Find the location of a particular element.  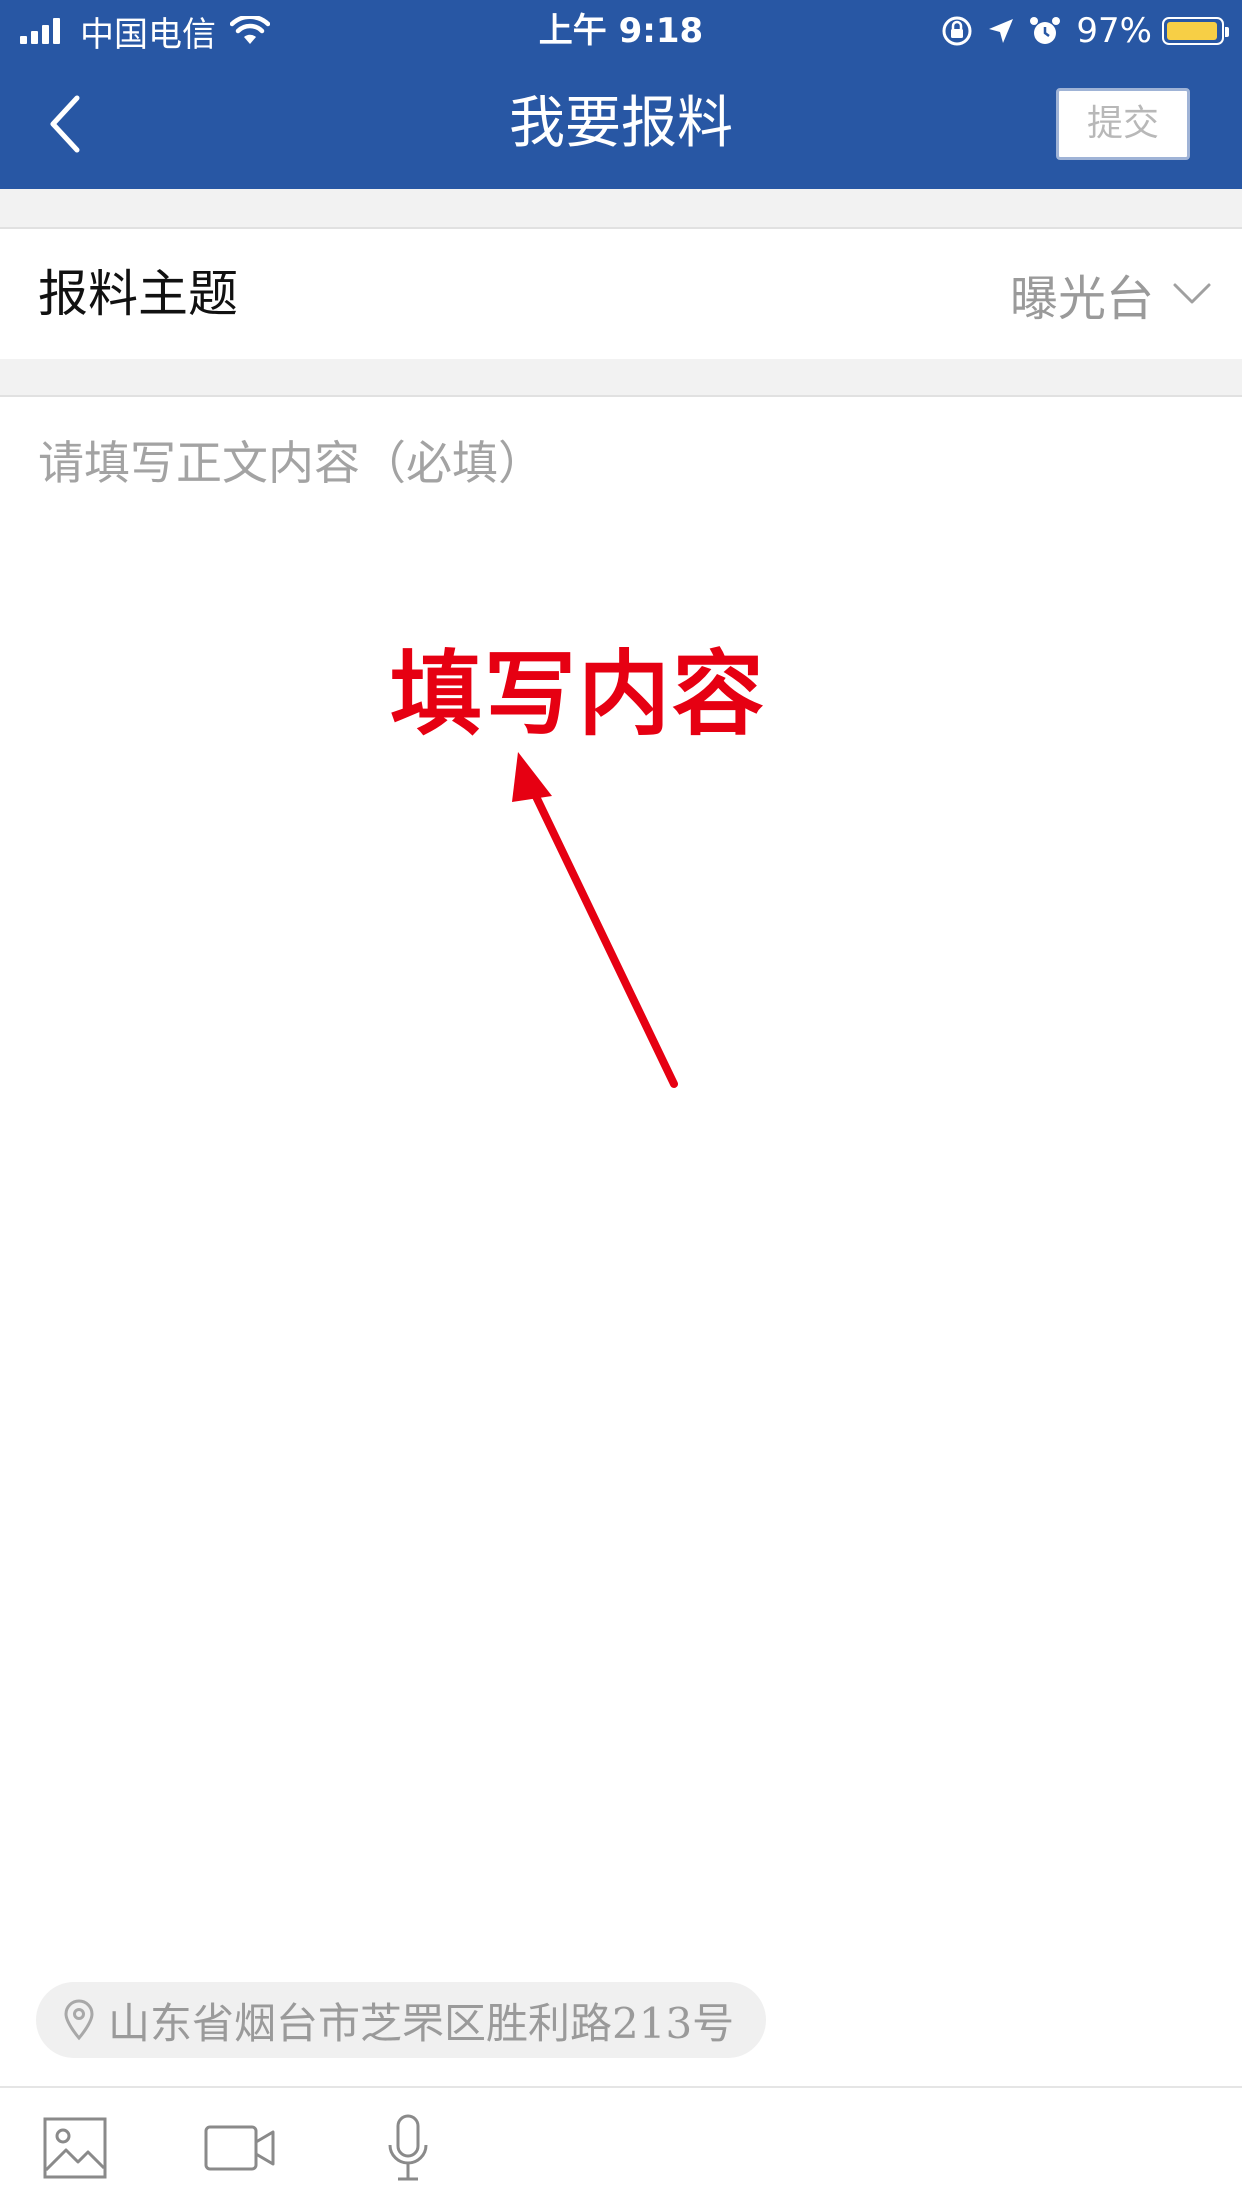

topic-label: 报料主题 is located at coordinates (138, 294).